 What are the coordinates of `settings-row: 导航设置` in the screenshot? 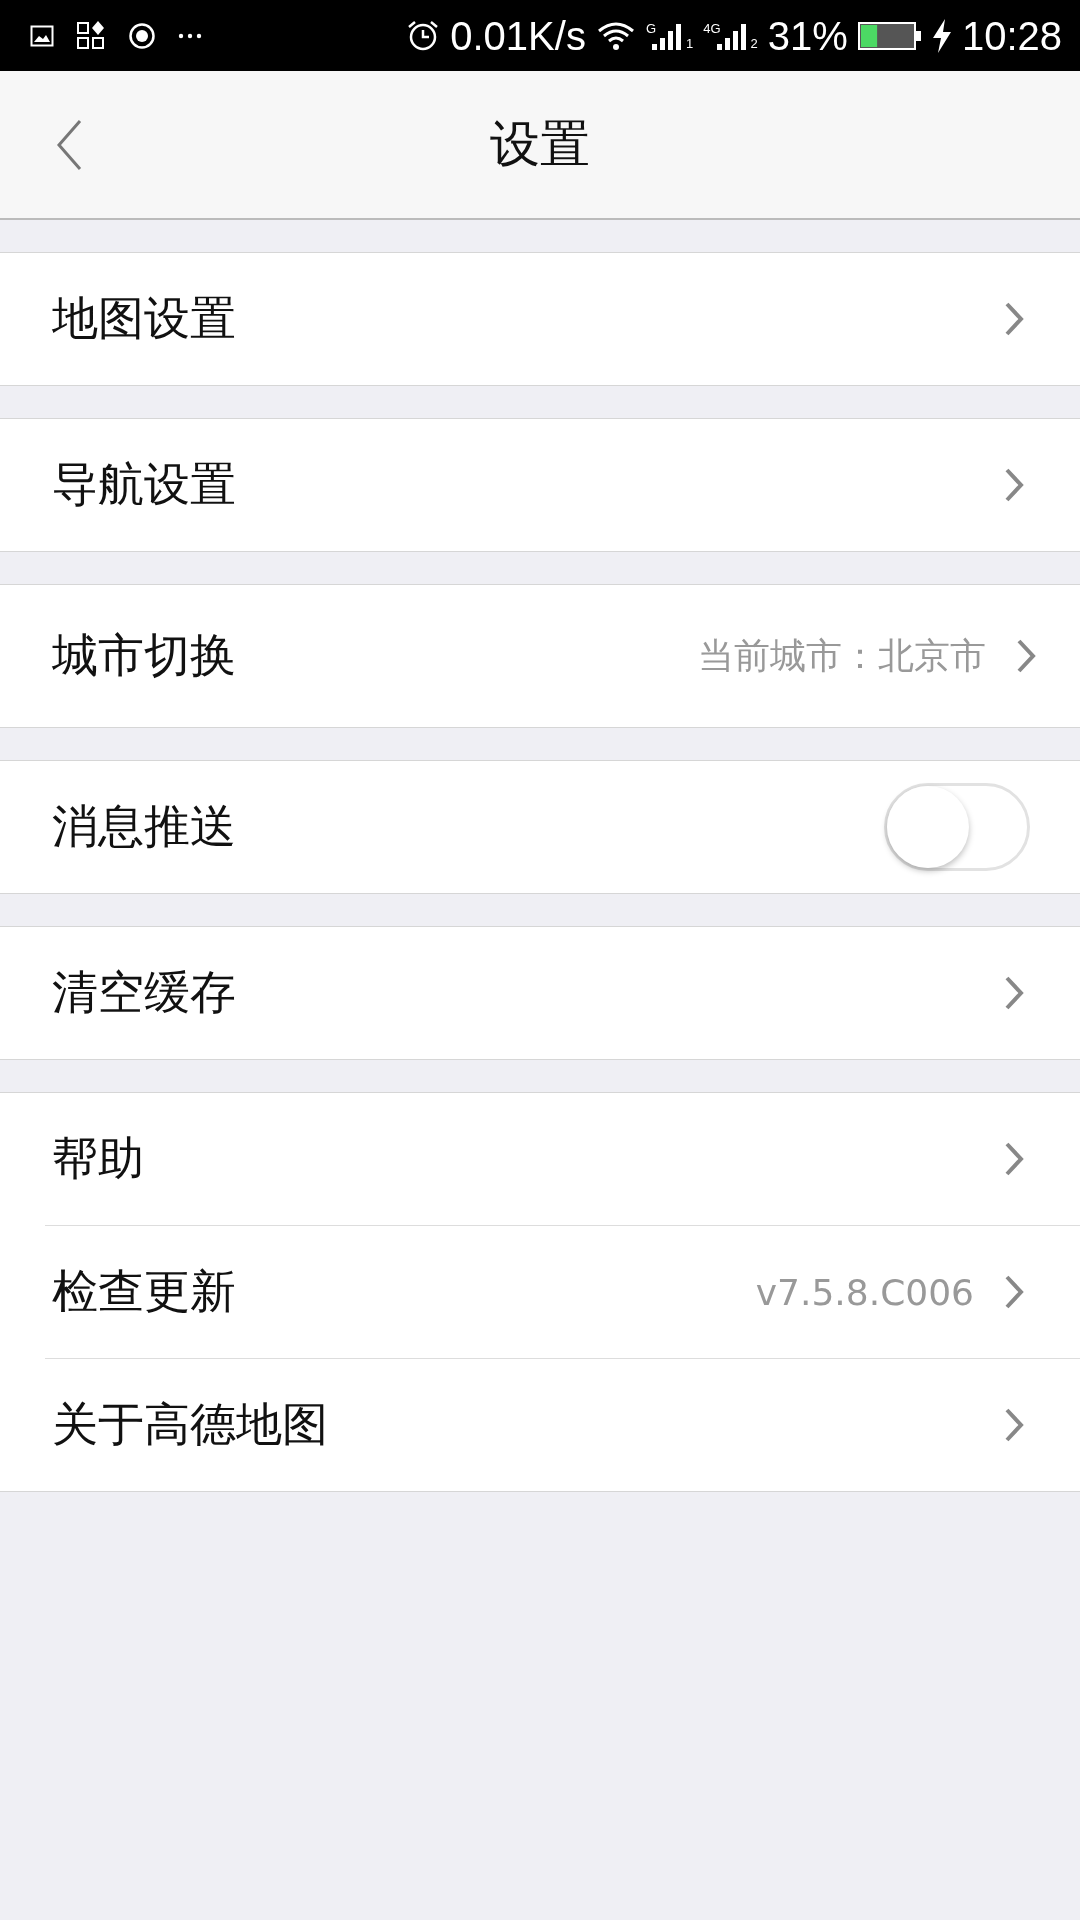 It's located at (540, 485).